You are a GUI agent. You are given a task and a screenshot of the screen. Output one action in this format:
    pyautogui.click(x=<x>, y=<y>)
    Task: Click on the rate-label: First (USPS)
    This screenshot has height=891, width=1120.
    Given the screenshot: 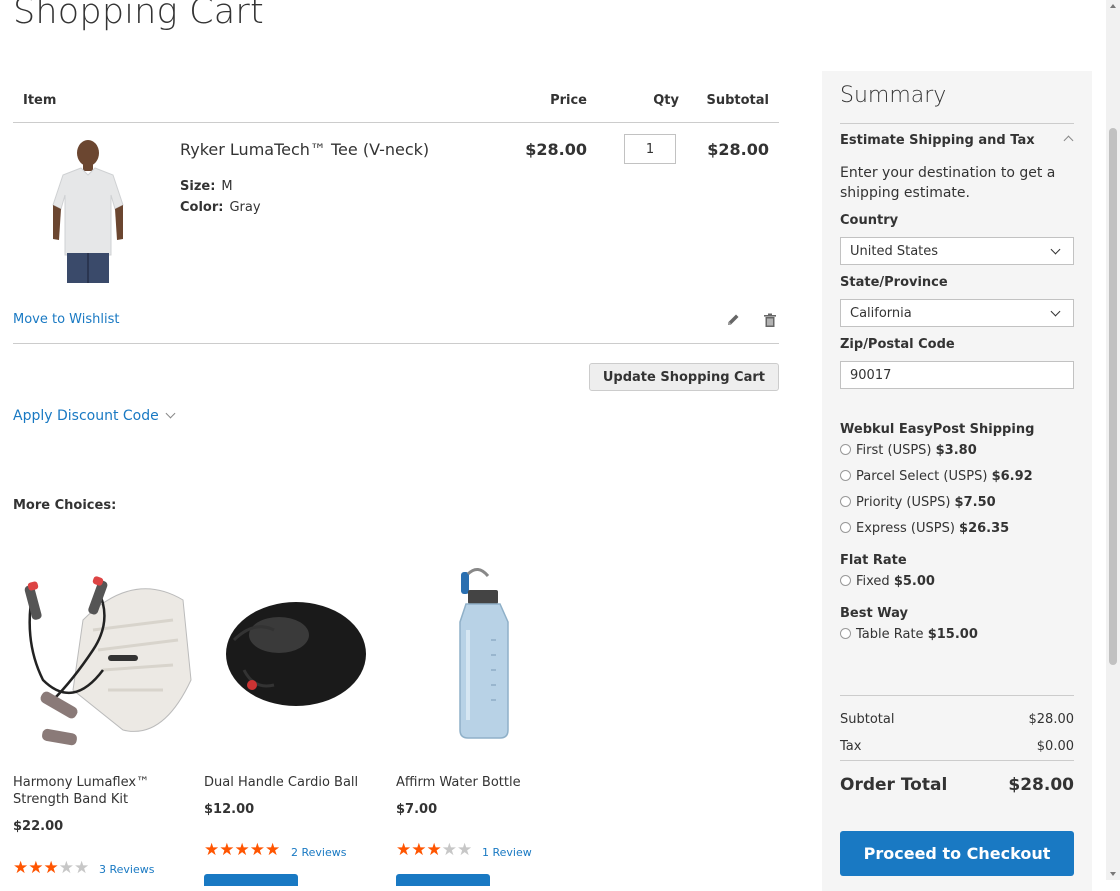 What is the action you would take?
    pyautogui.click(x=894, y=450)
    